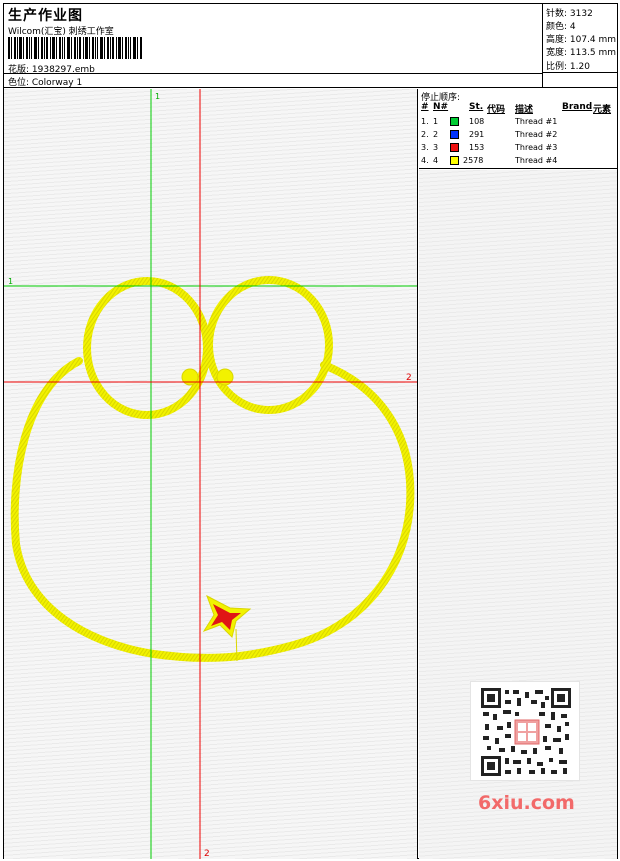 The image size is (620, 861). I want to click on design-height: 高度: 107.4 mm, so click(581, 40).